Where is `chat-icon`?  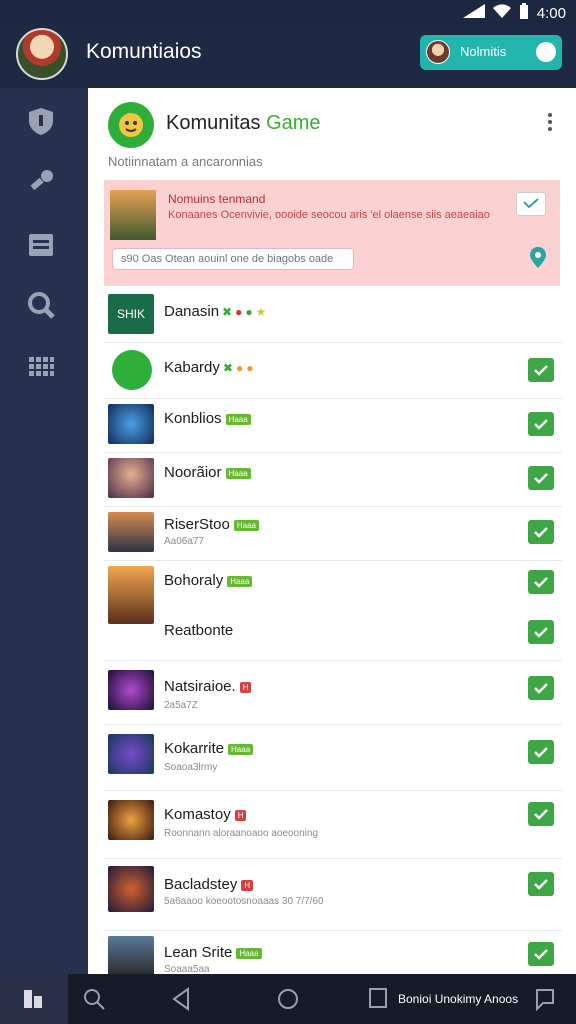 chat-icon is located at coordinates (545, 1001).